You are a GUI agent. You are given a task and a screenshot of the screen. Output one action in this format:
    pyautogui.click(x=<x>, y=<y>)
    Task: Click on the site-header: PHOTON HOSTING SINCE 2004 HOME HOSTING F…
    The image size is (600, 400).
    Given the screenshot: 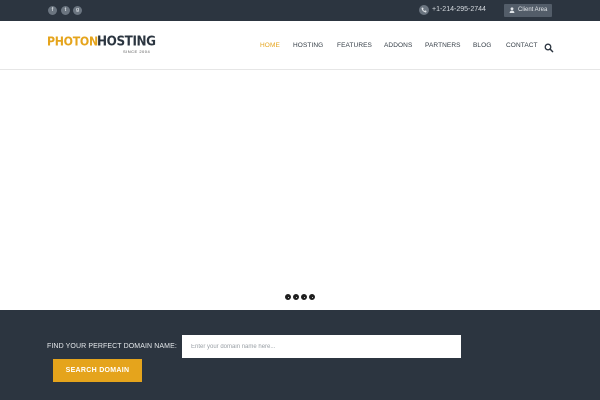 What is the action you would take?
    pyautogui.click(x=300, y=45)
    